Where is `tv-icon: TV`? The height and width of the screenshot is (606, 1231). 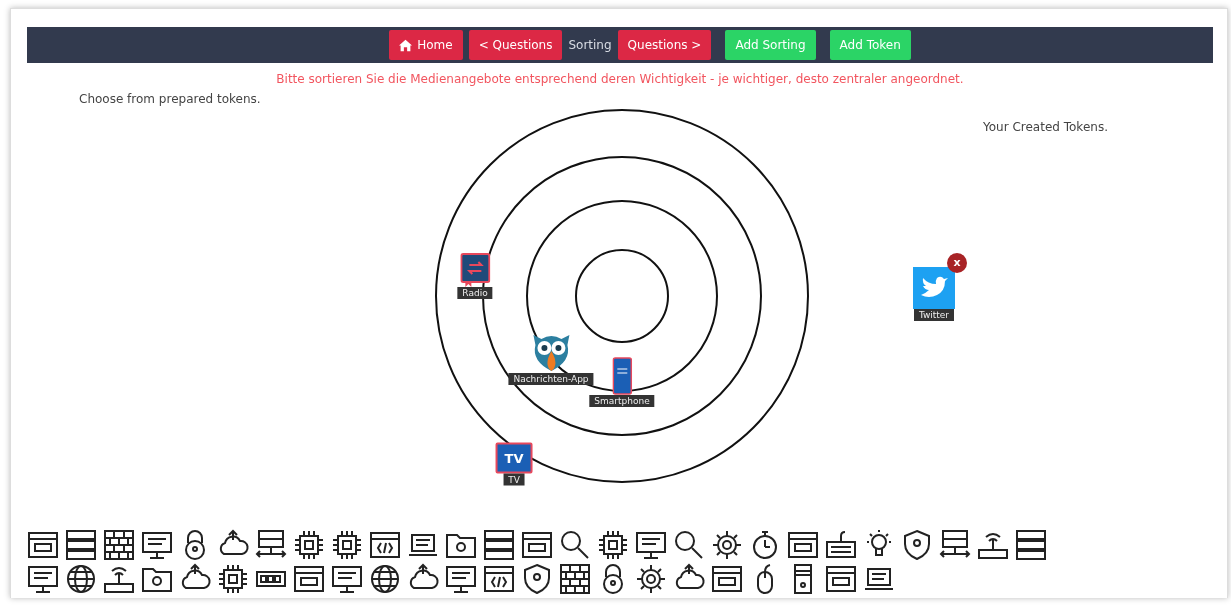
tv-icon: TV is located at coordinates (514, 458).